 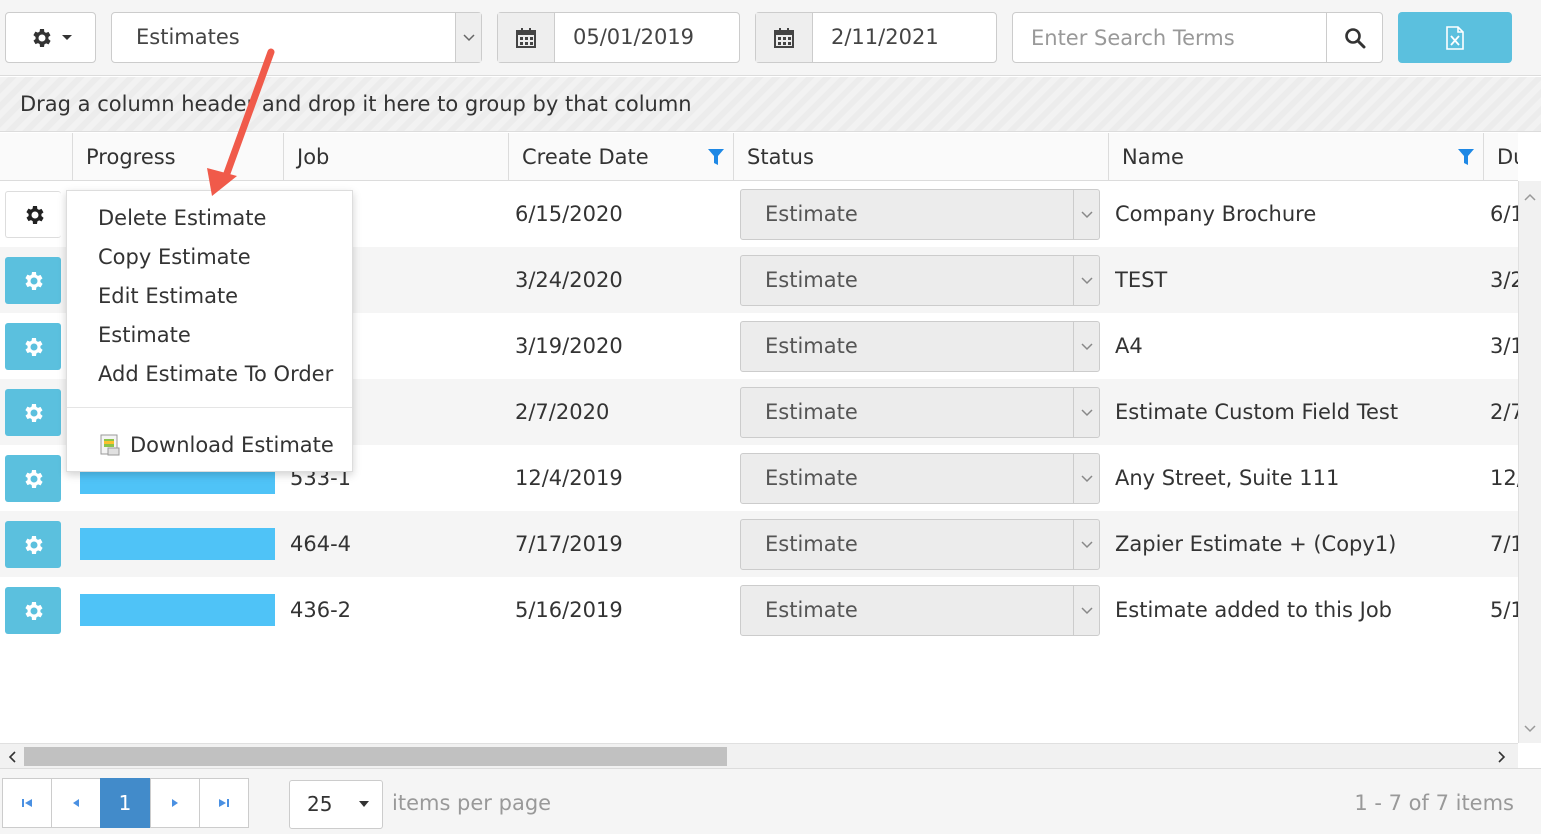 I want to click on column-header-progress: Progress, so click(x=177, y=157).